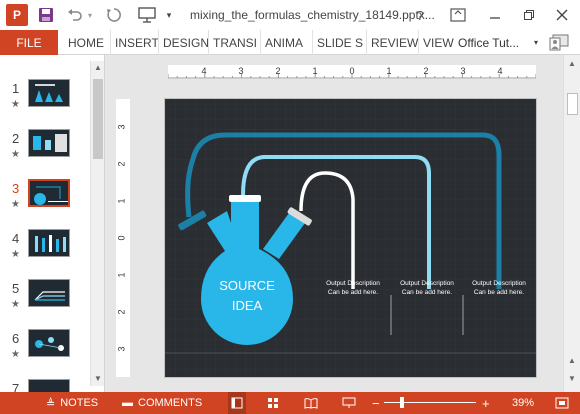 The width and height of the screenshot is (580, 414). Describe the element at coordinates (75, 15) in the screenshot. I see `undo-icon` at that location.